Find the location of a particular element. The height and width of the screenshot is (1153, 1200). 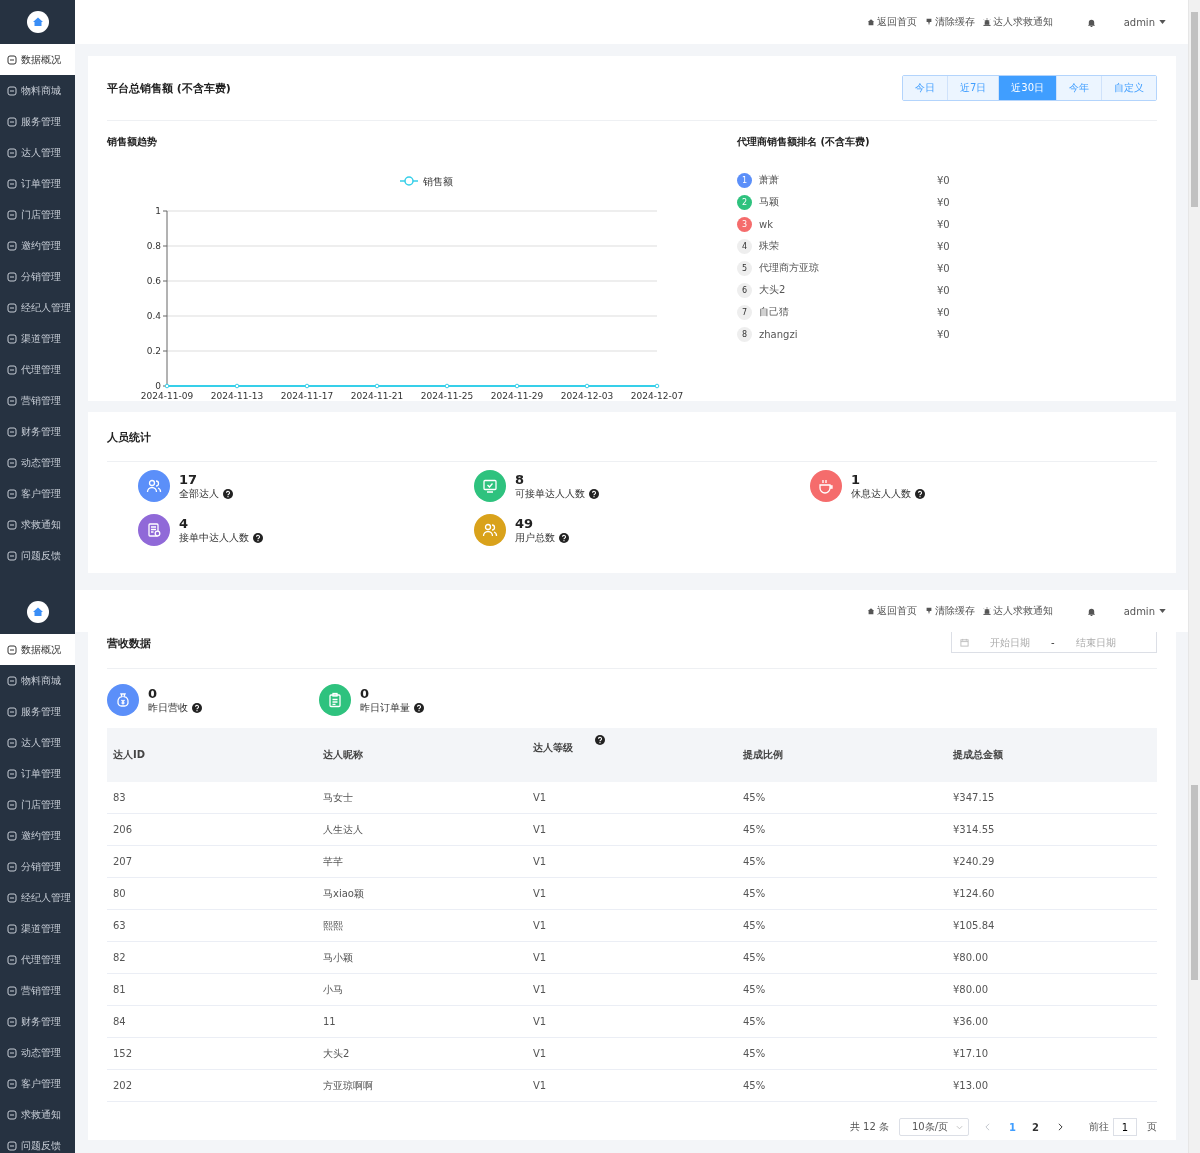

rank-badge: 5 is located at coordinates (744, 268).